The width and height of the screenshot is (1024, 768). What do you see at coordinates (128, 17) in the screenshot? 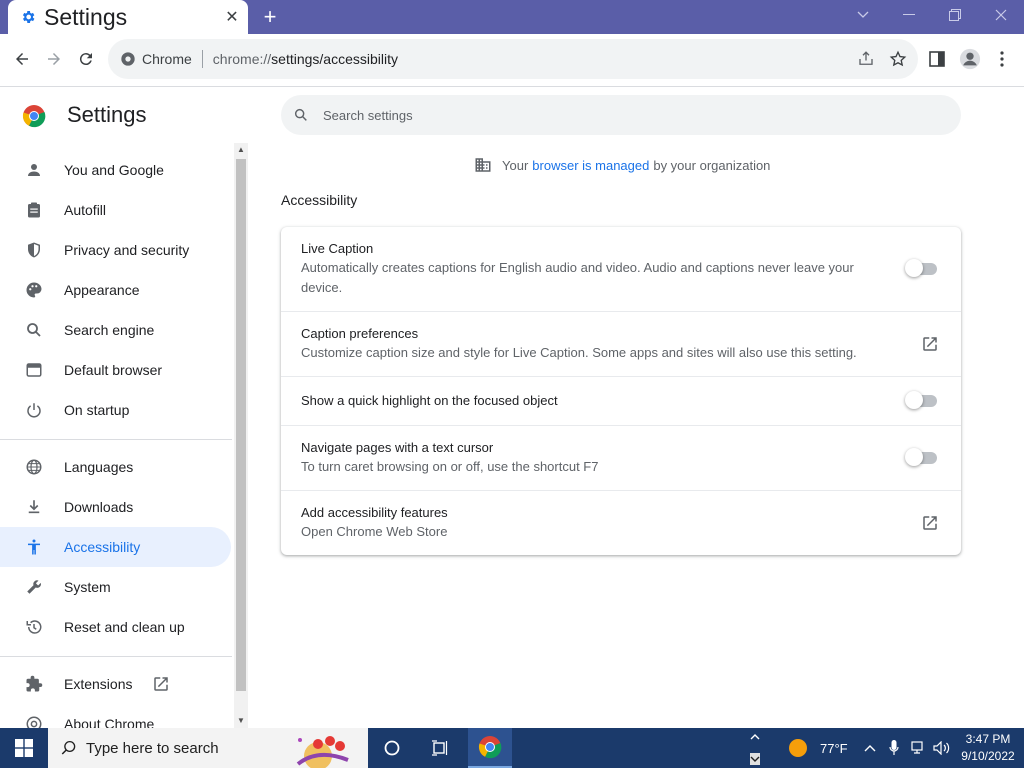
I see `tab-settings: Settings ✕` at bounding box center [128, 17].